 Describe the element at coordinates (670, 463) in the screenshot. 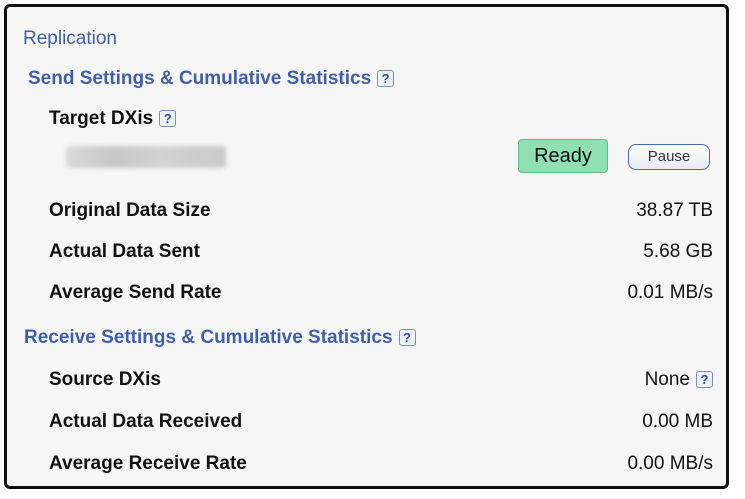

I see `stat-value: 0.00 MB/s` at that location.